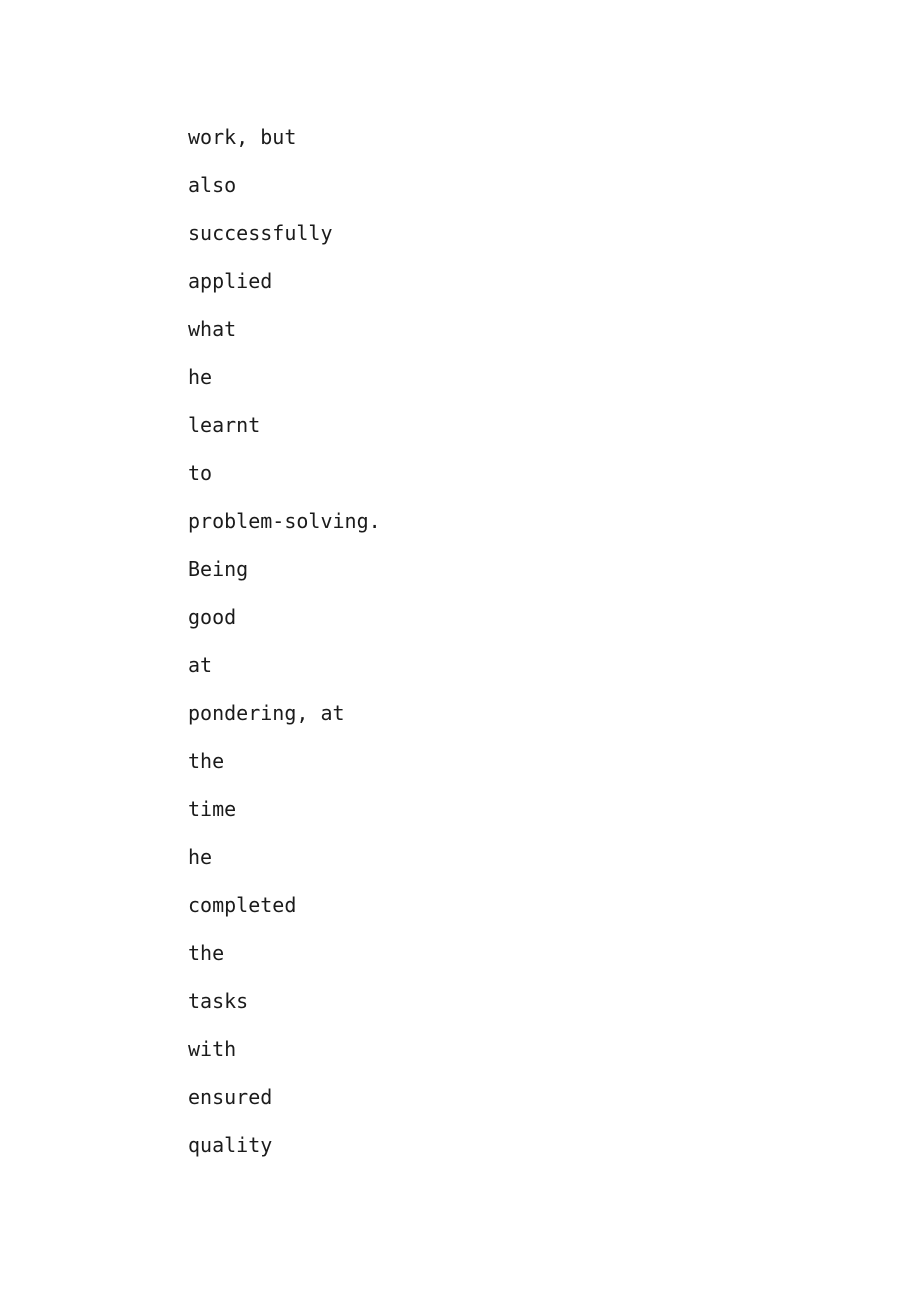  What do you see at coordinates (230, 1145) in the screenshot?
I see `text-line: quality` at bounding box center [230, 1145].